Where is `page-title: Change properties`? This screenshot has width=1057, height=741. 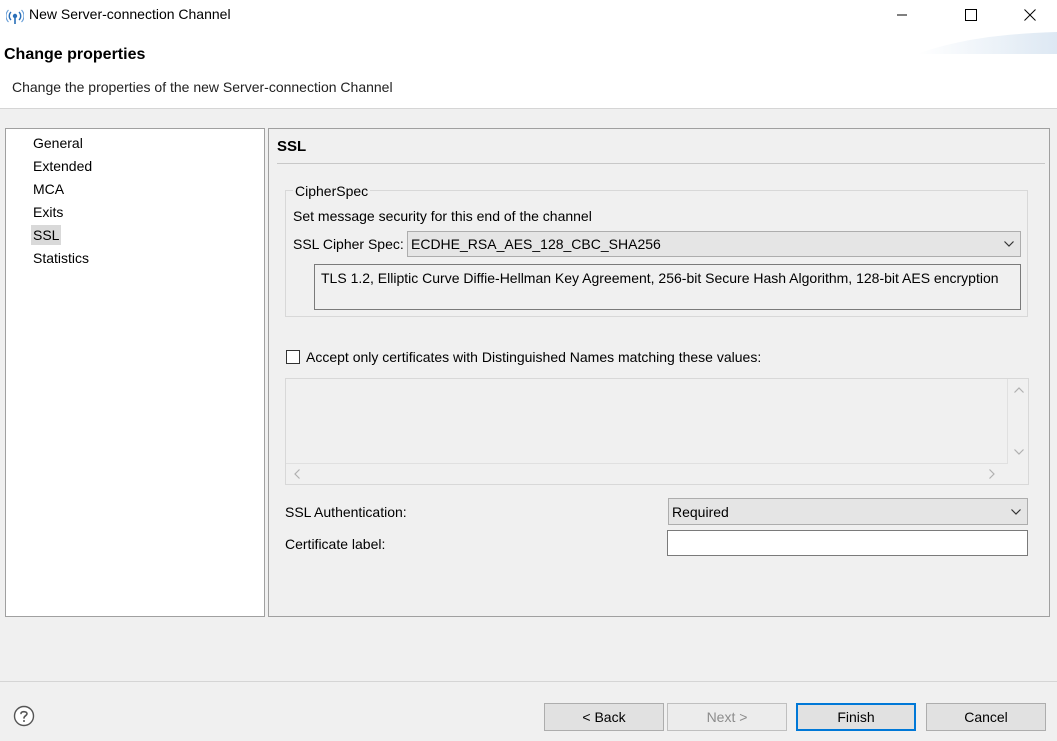
page-title: Change properties is located at coordinates (75, 54).